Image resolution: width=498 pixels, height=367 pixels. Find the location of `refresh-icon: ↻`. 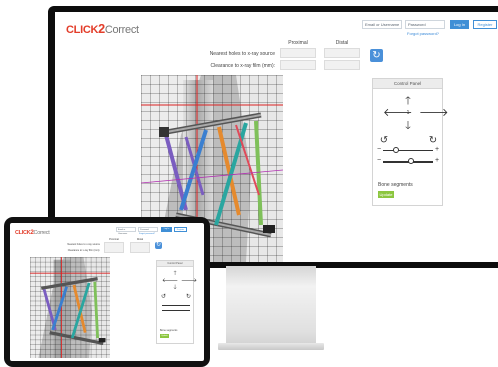

refresh-icon: ↻ is located at coordinates (376, 55).